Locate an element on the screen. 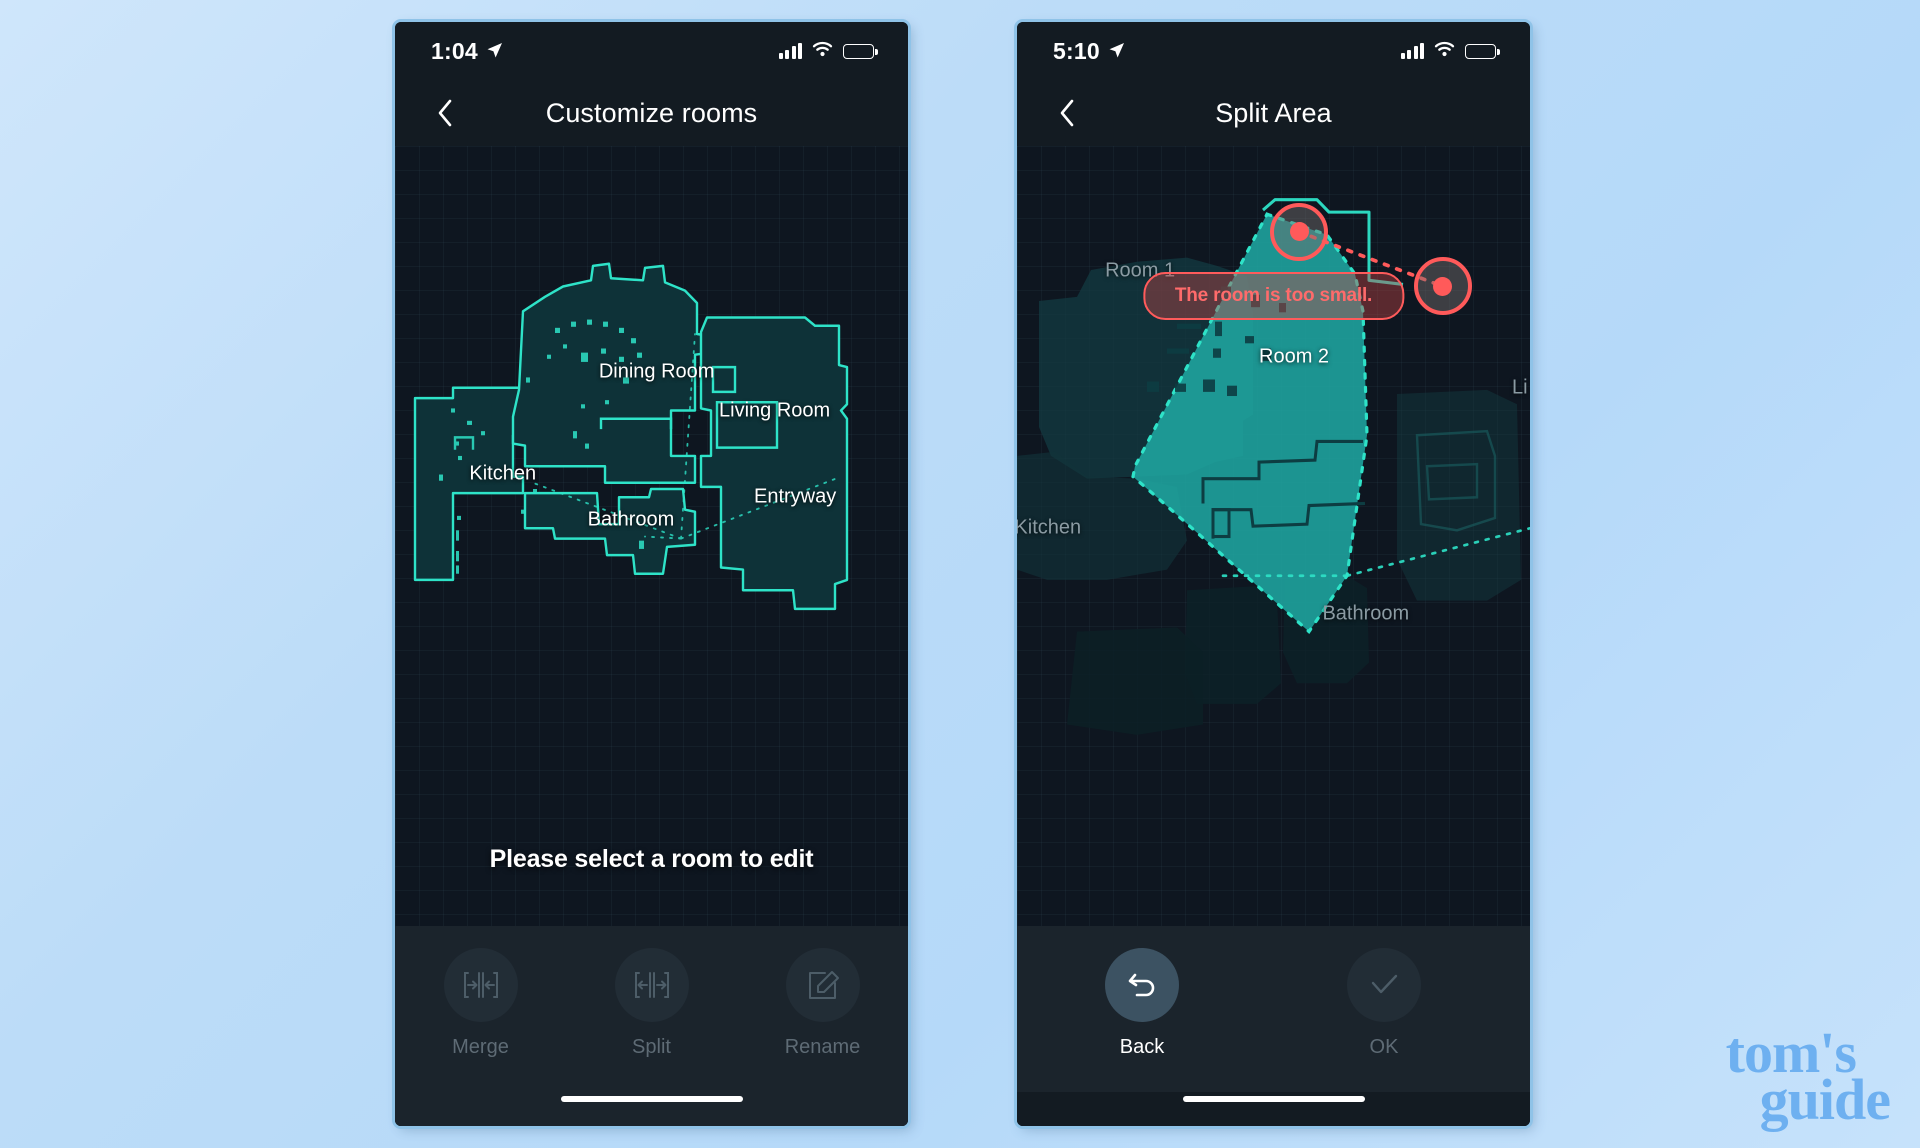  undo-arrow-icon is located at coordinates (1141, 985).